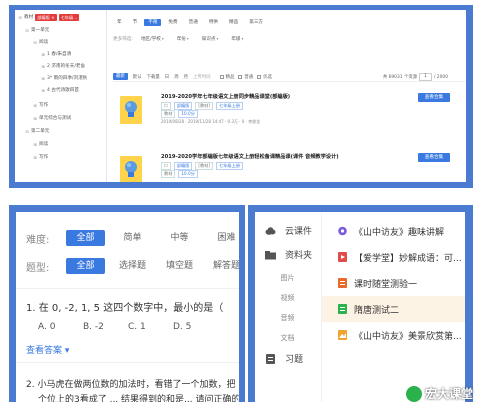 The width and height of the screenshot is (481, 408). Describe the element at coordinates (37, 30) in the screenshot. I see `tree-item-unit1: ⊟ 第一单元` at that location.